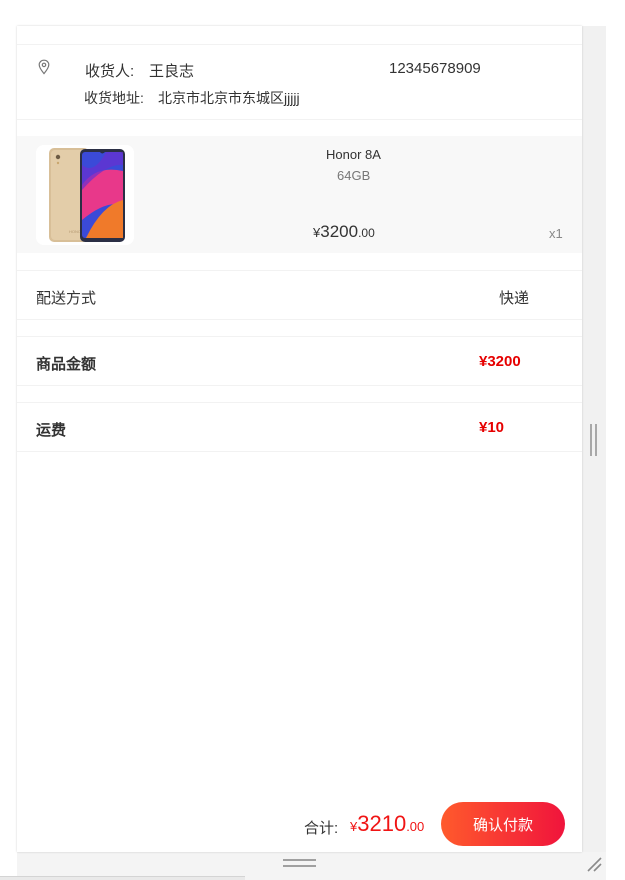  I want to click on delivery-method-value: 快递, so click(514, 298).